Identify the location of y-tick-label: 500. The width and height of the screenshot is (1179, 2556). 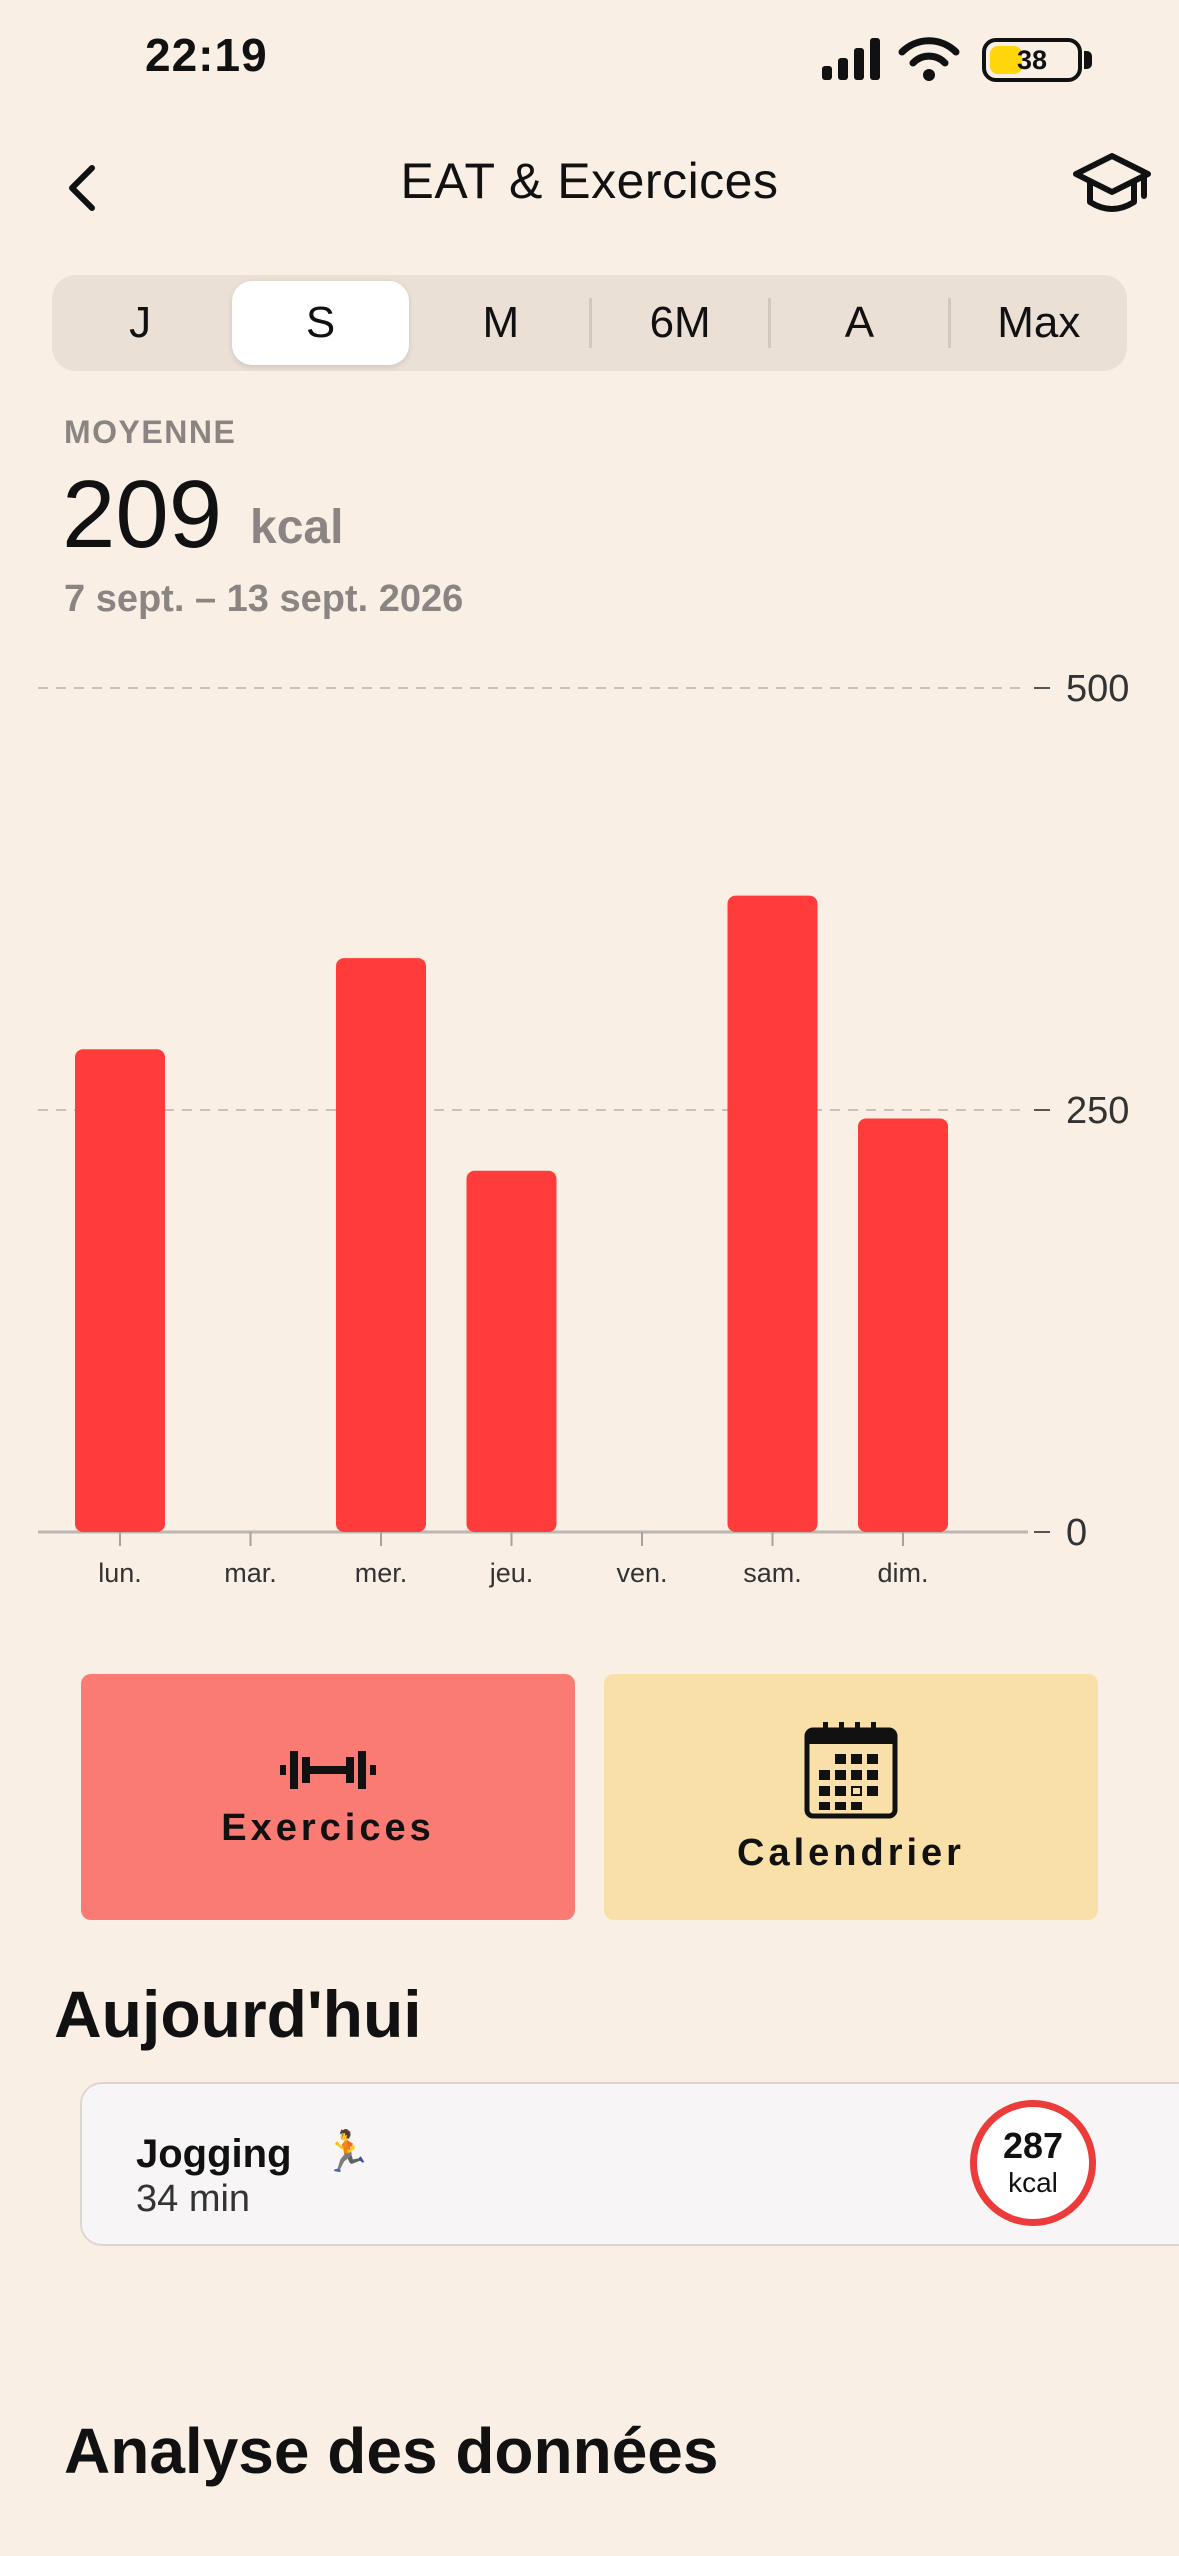
(1097, 689).